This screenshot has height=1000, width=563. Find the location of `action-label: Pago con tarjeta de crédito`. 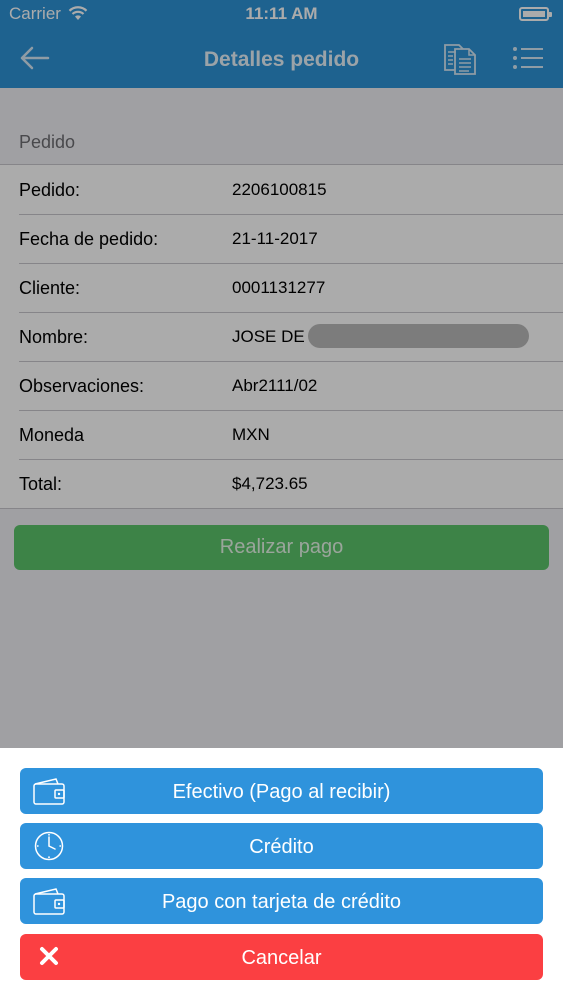

action-label: Pago con tarjeta de crédito is located at coordinates (281, 902).